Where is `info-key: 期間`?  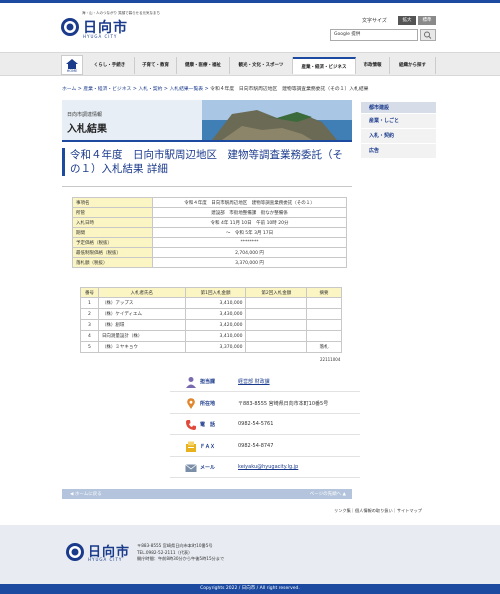
info-key: 期間 is located at coordinates (112, 232).